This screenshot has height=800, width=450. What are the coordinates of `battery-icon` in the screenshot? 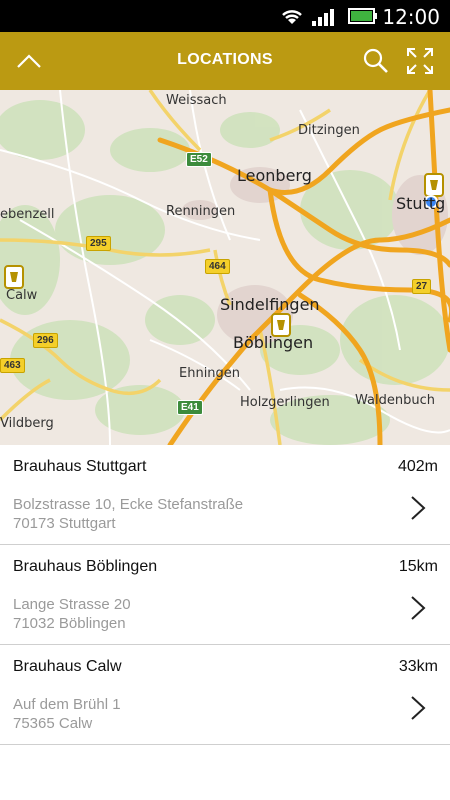 It's located at (362, 16).